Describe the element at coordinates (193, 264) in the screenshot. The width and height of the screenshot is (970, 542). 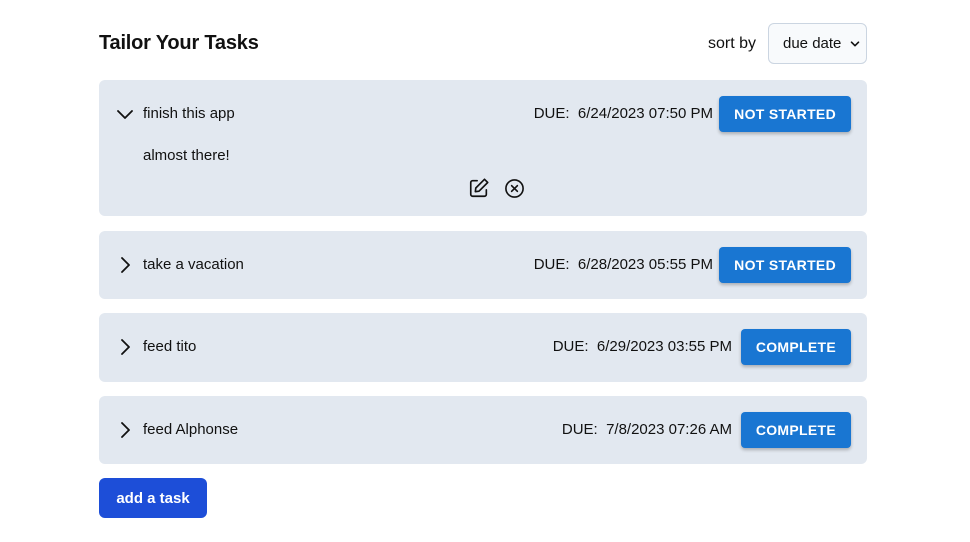
I see `task-title: take a vacation` at that location.